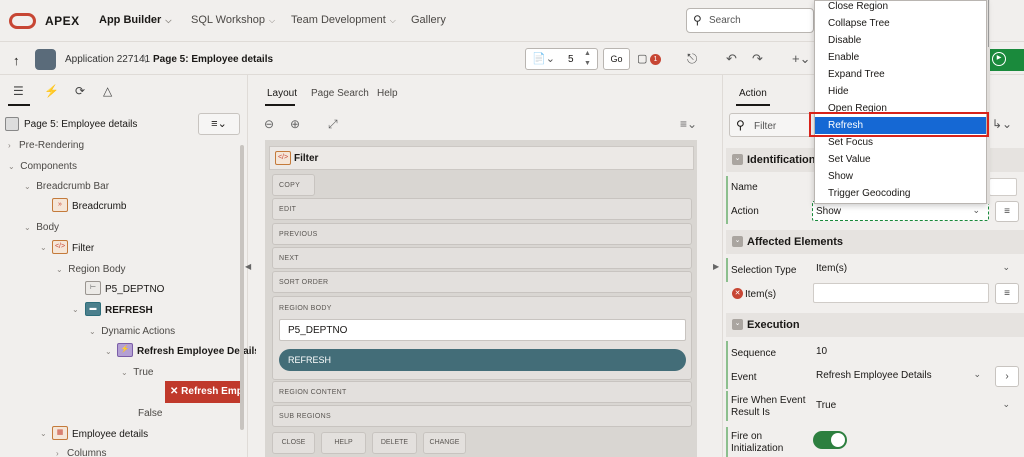 The image size is (1024, 457). Describe the element at coordinates (343, 20) in the screenshot. I see `nav-team-development: Team Development ⌵` at that location.